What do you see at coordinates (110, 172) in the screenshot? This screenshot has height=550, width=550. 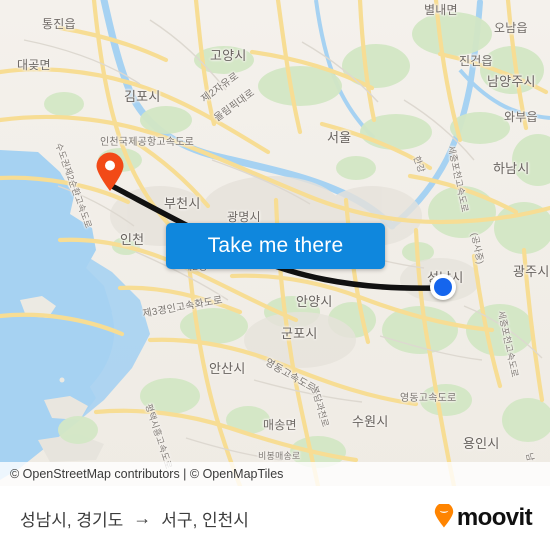 I see `destination-pin-icon` at bounding box center [110, 172].